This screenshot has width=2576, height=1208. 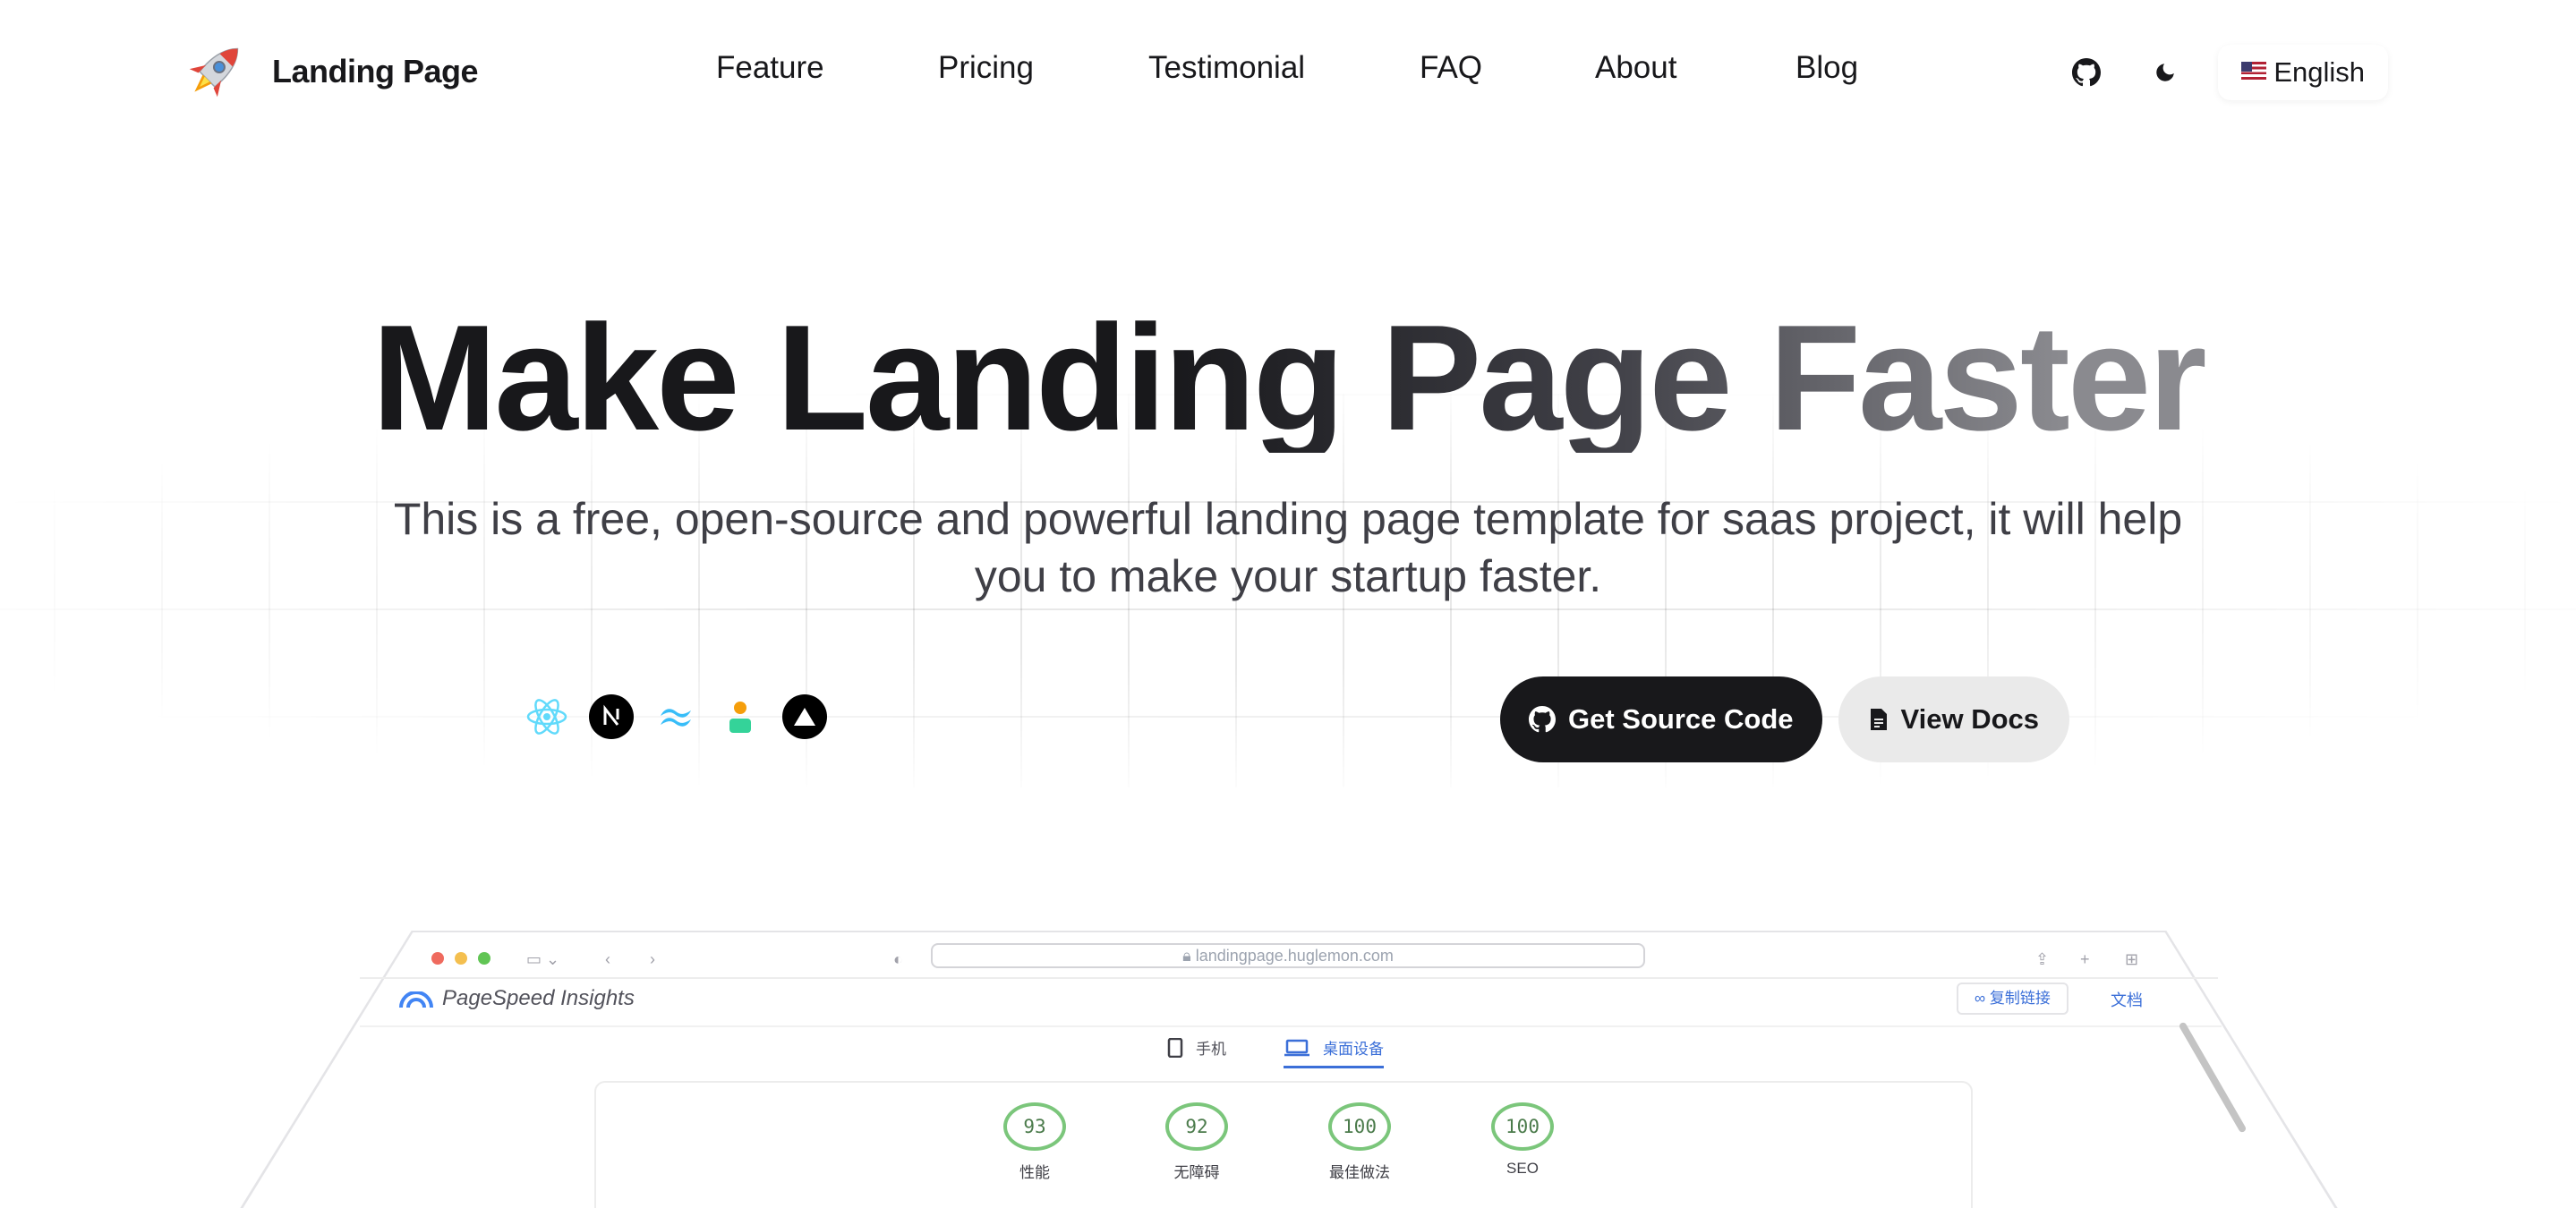 I want to click on laptop-icon, so click(x=1296, y=1047).